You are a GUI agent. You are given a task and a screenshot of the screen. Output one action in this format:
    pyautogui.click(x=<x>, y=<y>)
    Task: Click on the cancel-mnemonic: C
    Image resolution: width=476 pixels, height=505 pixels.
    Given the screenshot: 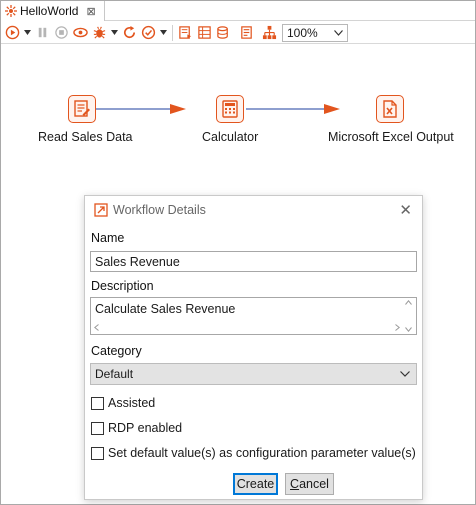 What is the action you would take?
    pyautogui.click(x=295, y=484)
    